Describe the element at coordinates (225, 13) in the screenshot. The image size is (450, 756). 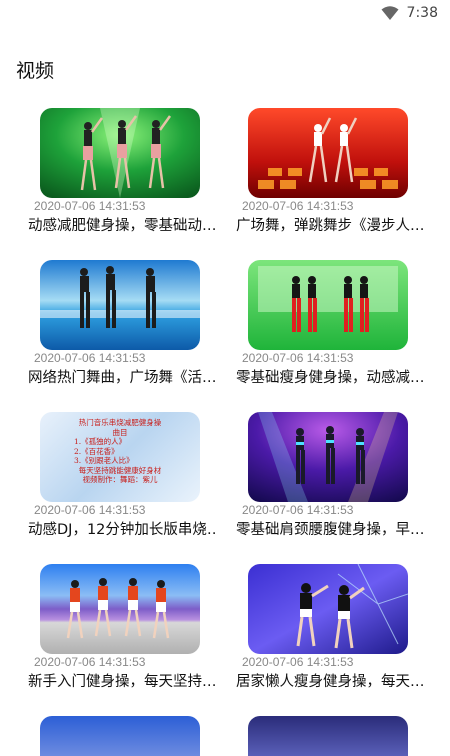
I see `status-bar: 7:38` at that location.